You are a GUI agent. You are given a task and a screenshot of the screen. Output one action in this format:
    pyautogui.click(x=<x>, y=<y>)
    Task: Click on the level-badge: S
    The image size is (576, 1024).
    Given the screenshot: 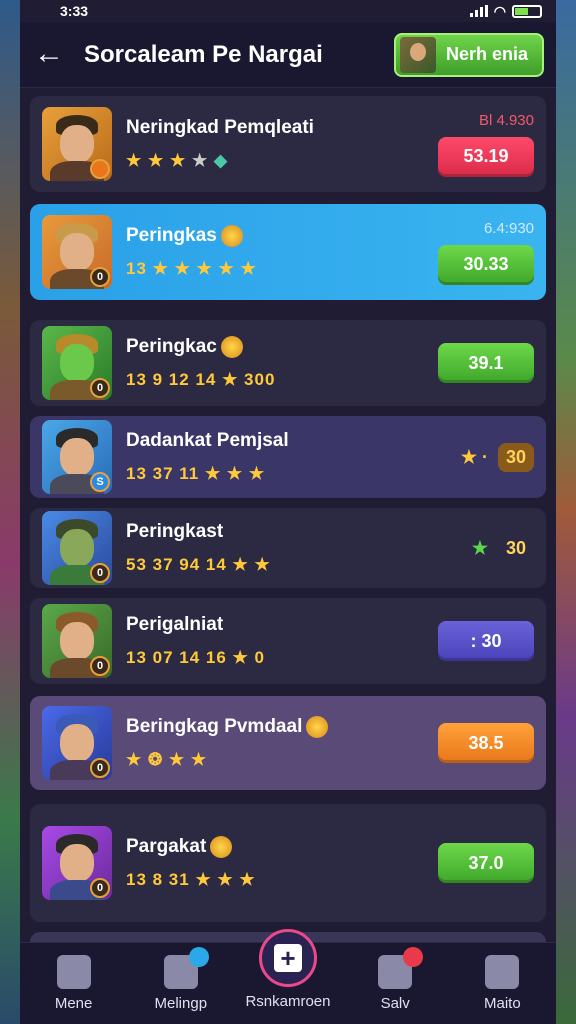 What is the action you would take?
    pyautogui.click(x=100, y=482)
    